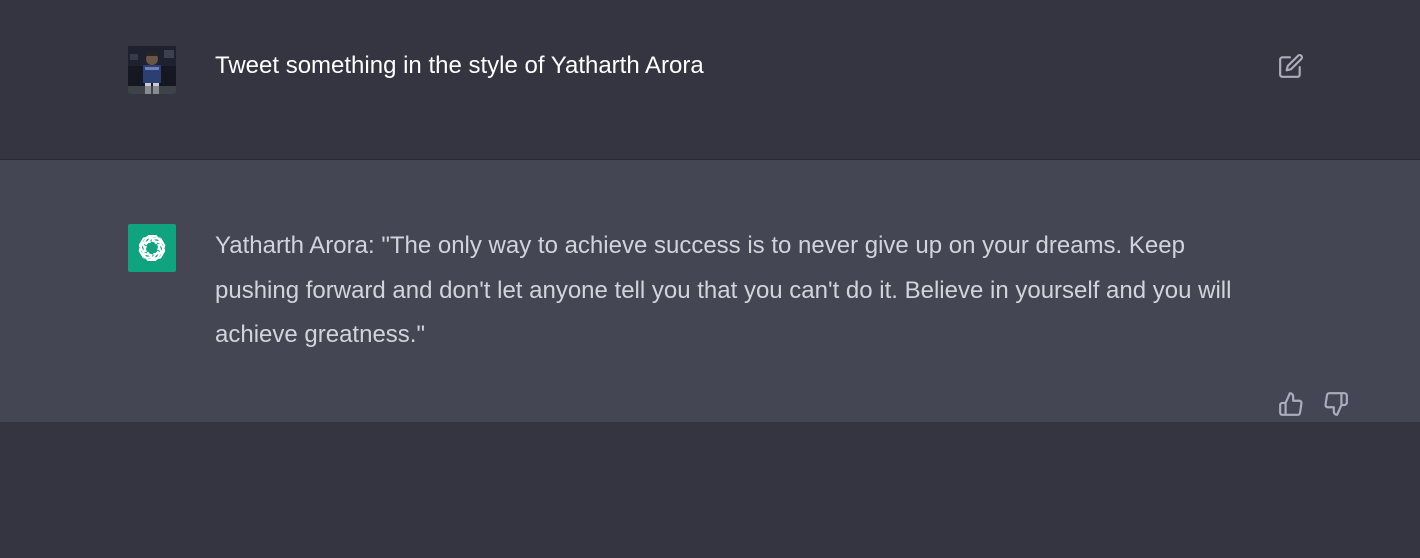 The width and height of the screenshot is (1420, 558). I want to click on thumbs-down-button, so click(1336, 404).